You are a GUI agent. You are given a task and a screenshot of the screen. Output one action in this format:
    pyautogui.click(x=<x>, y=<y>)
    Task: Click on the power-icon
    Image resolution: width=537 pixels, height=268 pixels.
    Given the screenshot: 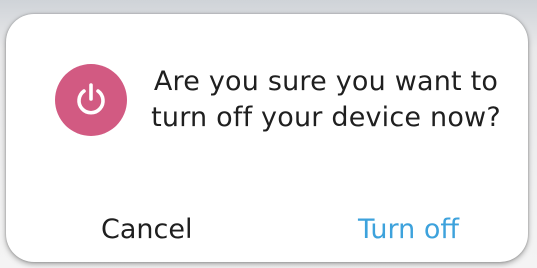 What is the action you would take?
    pyautogui.click(x=91, y=100)
    